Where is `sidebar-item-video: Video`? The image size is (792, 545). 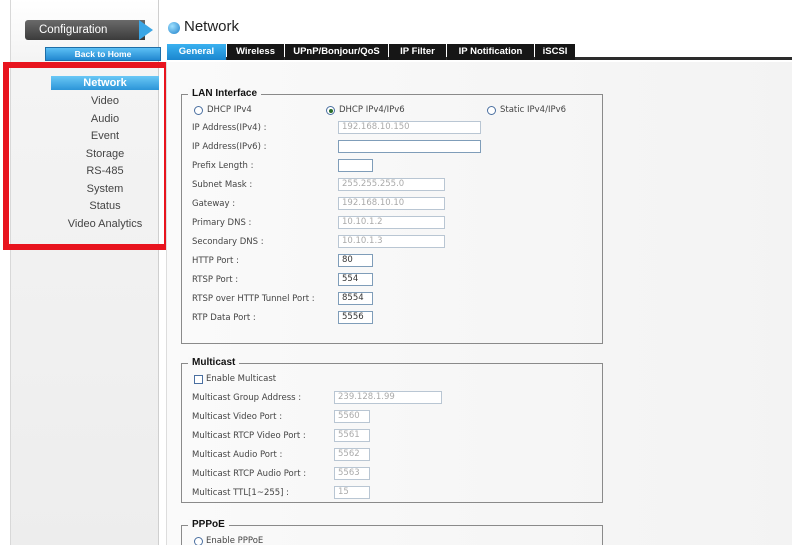
sidebar-item-video: Video is located at coordinates (105, 102).